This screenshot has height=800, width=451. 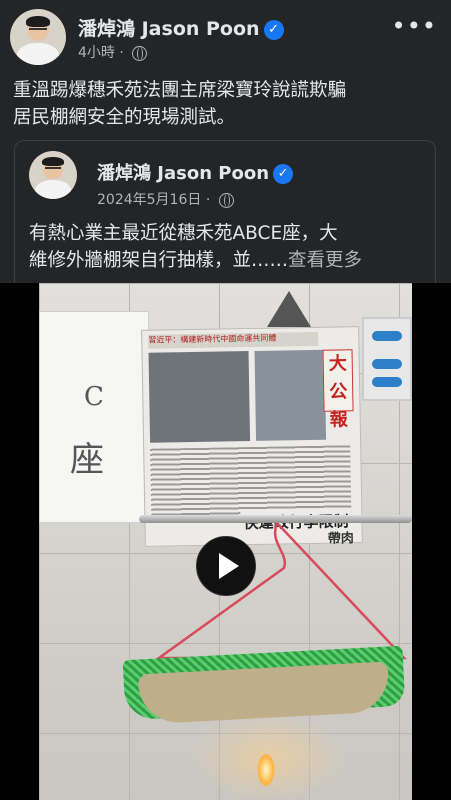 I want to click on shared-text-line-1: 有熱心業主最近從￼穗禾苑ABCE座，大, so click(x=183, y=233).